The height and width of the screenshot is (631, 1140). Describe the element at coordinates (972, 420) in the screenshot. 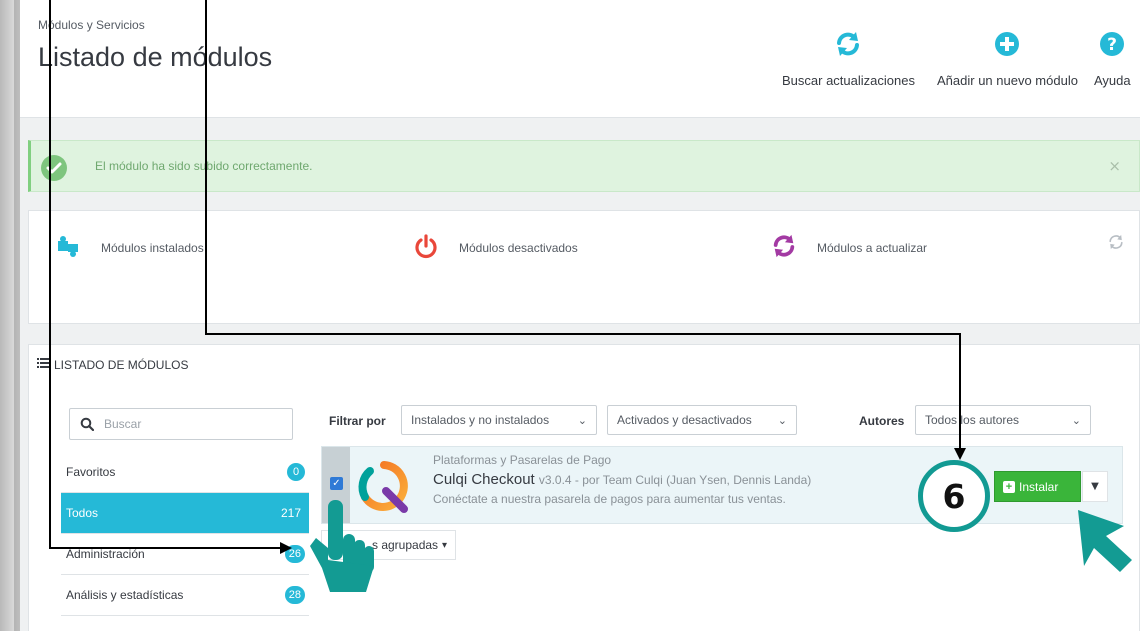

I see `authors-value: Todos los autores` at that location.